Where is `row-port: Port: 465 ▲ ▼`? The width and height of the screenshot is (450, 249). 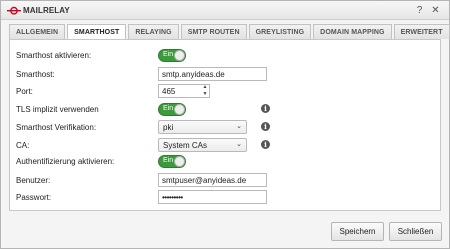 row-port: Port: 465 ▲ ▼ is located at coordinates (225, 91).